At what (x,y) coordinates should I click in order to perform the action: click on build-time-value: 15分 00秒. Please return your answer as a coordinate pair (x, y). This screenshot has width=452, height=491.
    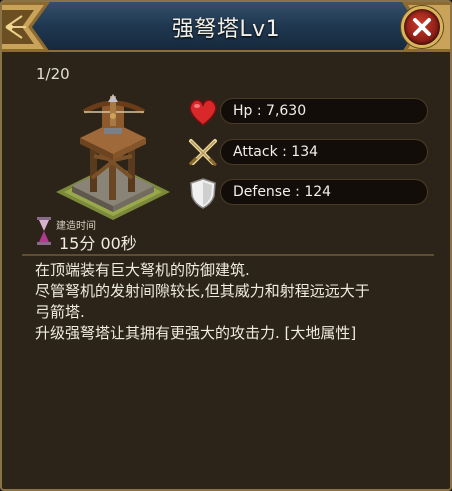
    Looking at the image, I should click on (98, 243).